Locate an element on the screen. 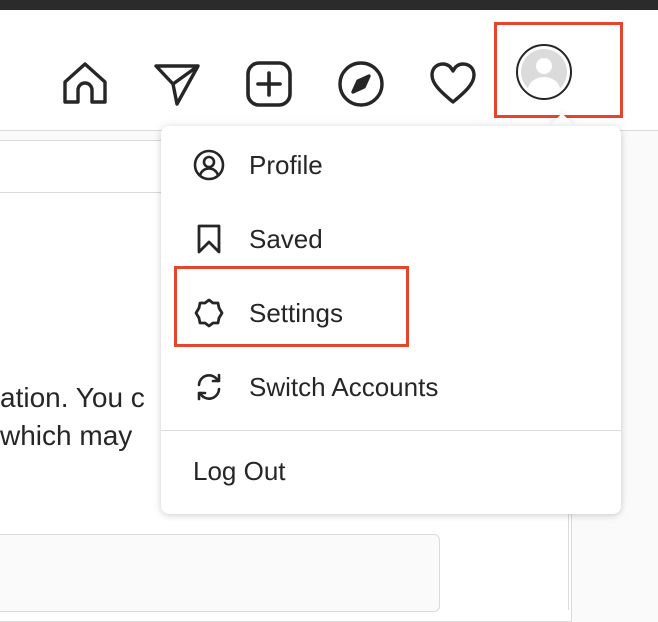 Image resolution: width=658 pixels, height=622 pixels. background-text-line-2: which may is located at coordinates (66, 435).